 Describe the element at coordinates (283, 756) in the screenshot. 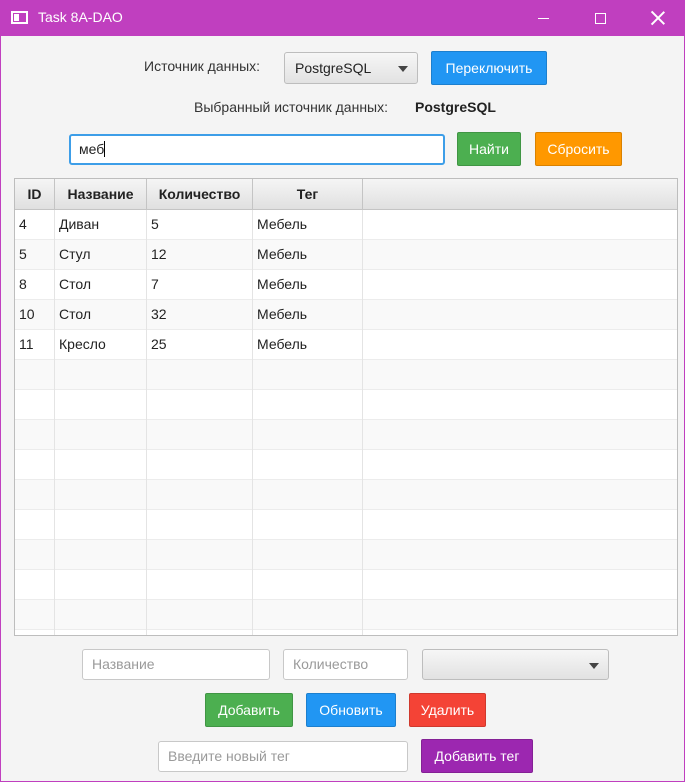

I see `new-tag-input: Введите новый тег` at that location.